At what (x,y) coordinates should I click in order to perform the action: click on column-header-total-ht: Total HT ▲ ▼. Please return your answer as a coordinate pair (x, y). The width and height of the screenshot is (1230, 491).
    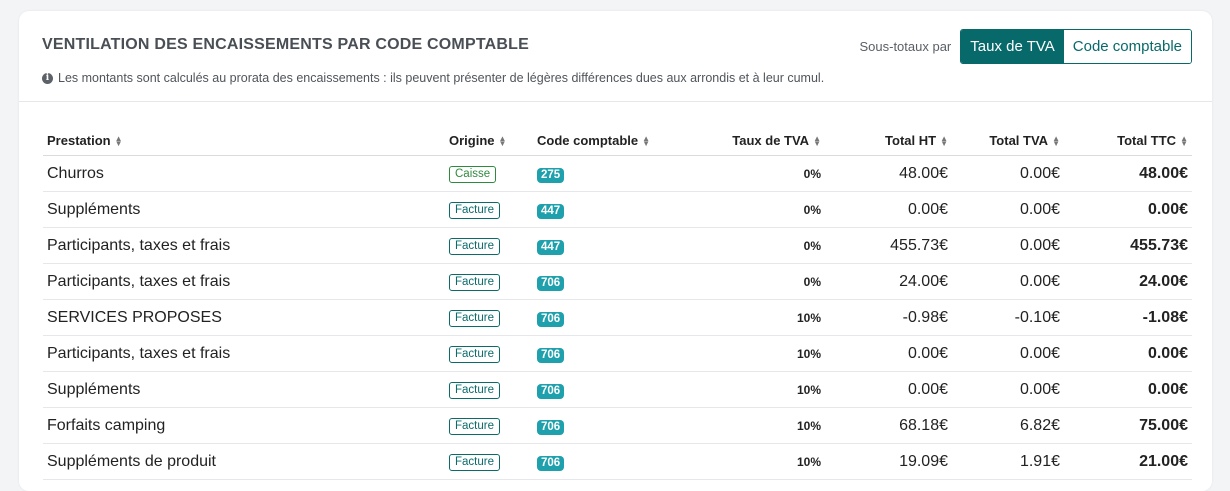
    Looking at the image, I should click on (888, 140).